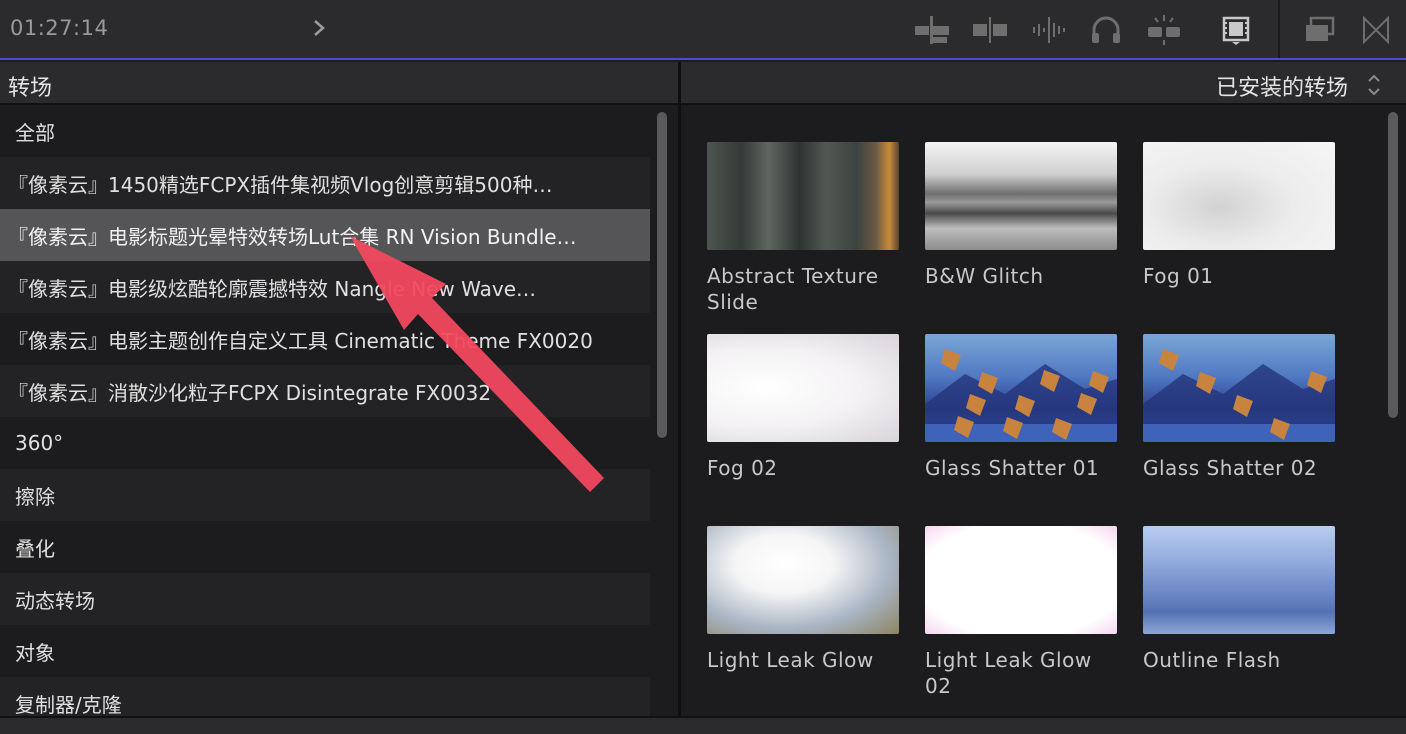  Describe the element at coordinates (793, 289) in the screenshot. I see `transition-label: Abstract Texture Slide` at that location.